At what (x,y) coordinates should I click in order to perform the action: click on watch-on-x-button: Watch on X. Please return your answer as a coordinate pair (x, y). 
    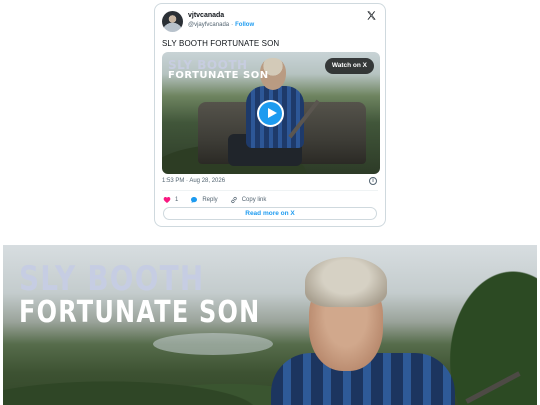
    Looking at the image, I should click on (349, 66).